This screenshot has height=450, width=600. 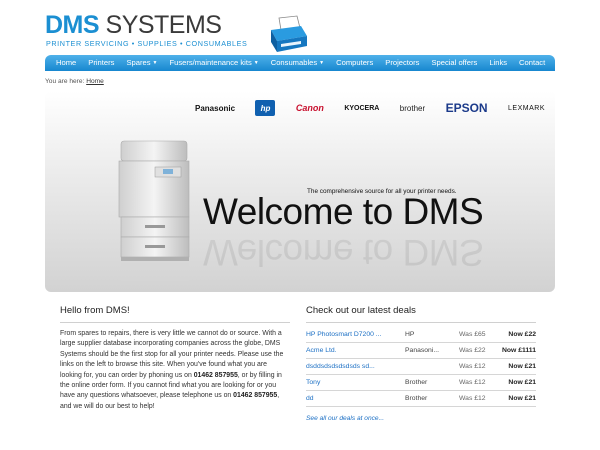 What do you see at coordinates (518, 350) in the screenshot?
I see `deal-now-price: Now £1111` at bounding box center [518, 350].